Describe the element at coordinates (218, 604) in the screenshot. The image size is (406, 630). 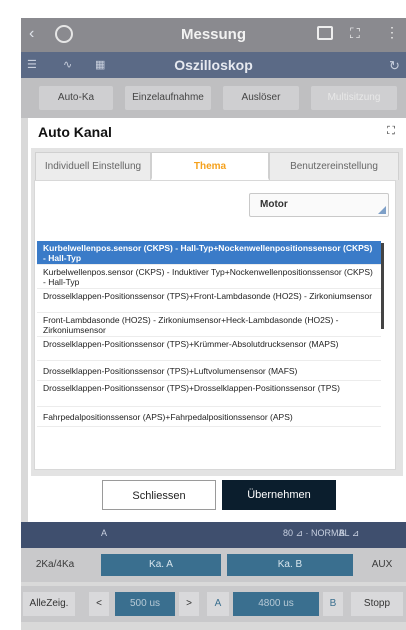
I see `cursor-a-button: A` at that location.